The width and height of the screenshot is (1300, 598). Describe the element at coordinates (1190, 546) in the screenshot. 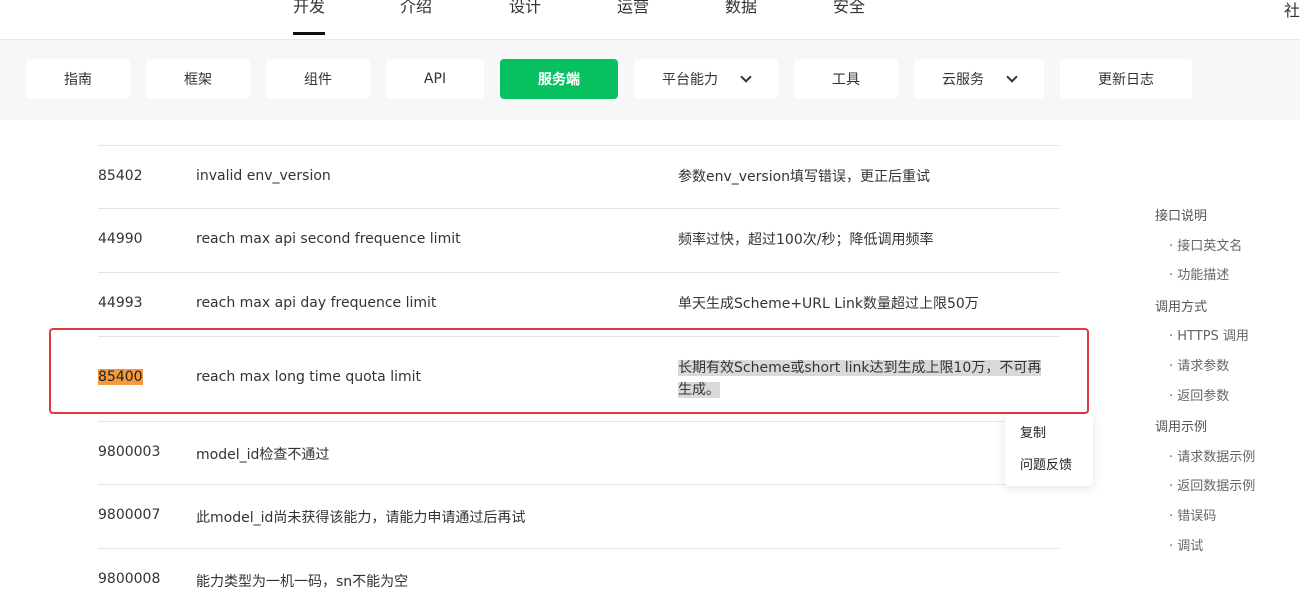

I see `toc-label: 调试` at that location.